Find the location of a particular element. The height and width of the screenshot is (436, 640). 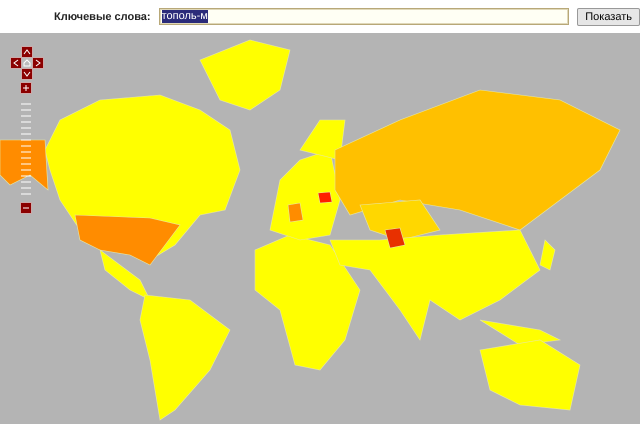

zoom-out-icon is located at coordinates (26, 208).